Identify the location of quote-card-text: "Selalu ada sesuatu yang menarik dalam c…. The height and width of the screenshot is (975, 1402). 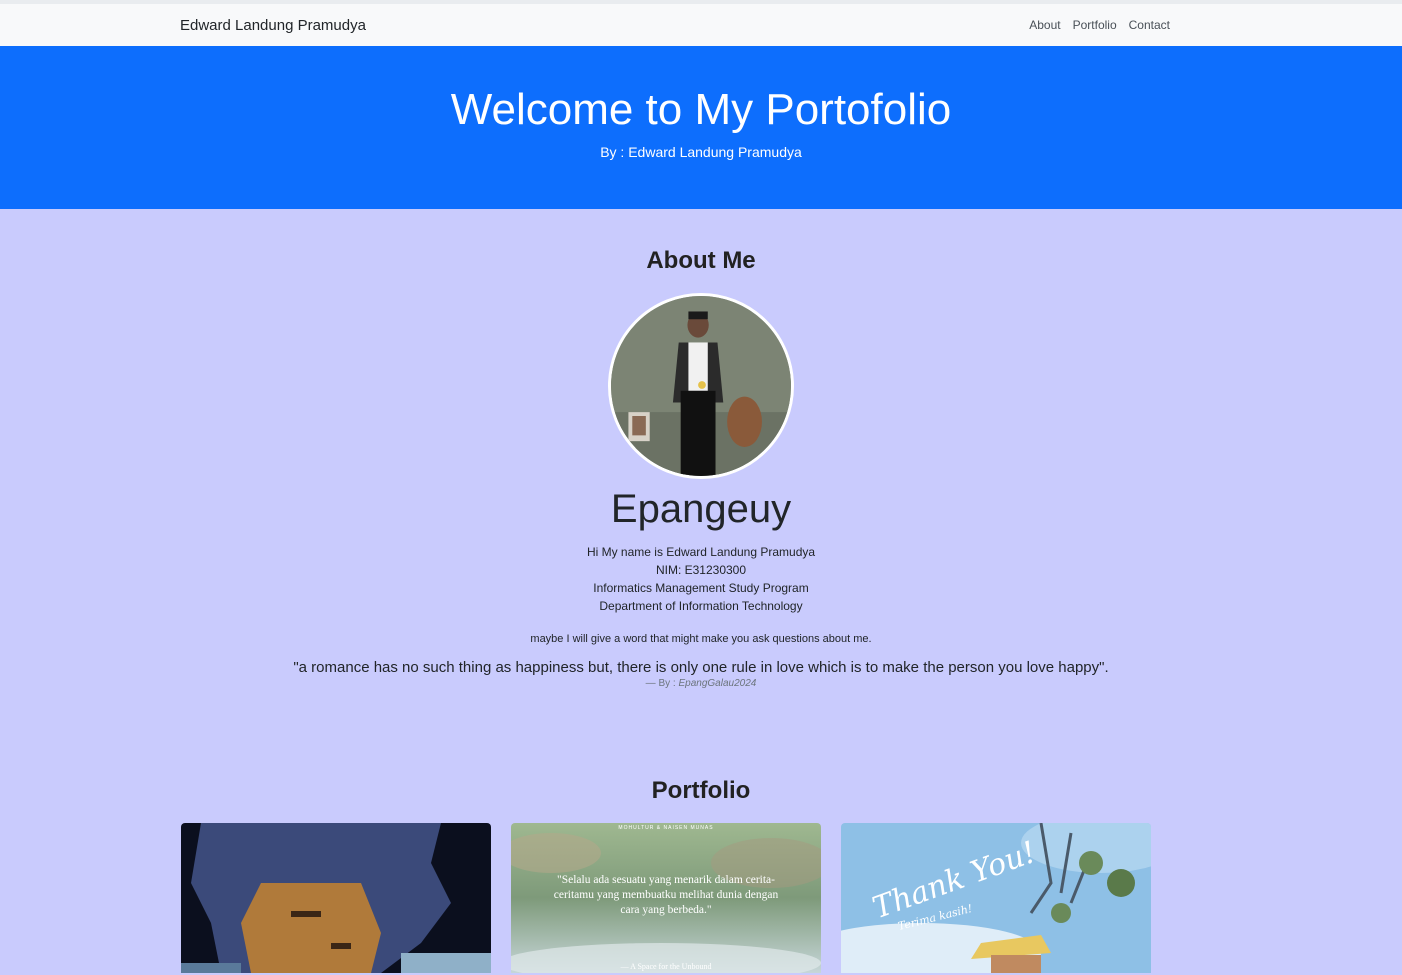
(666, 895).